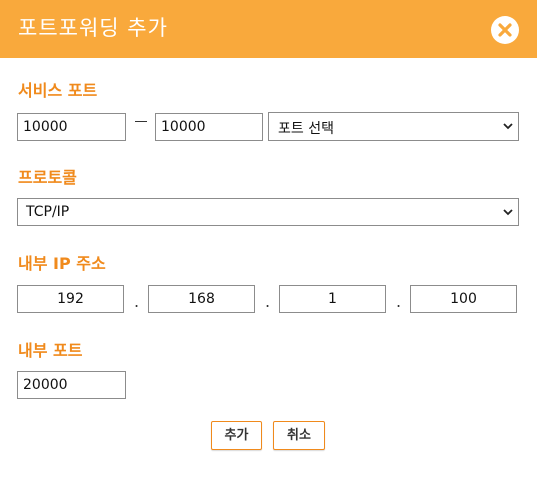 The height and width of the screenshot is (481, 537). What do you see at coordinates (306, 129) in the screenshot?
I see `port-select-value: 포트 선택` at bounding box center [306, 129].